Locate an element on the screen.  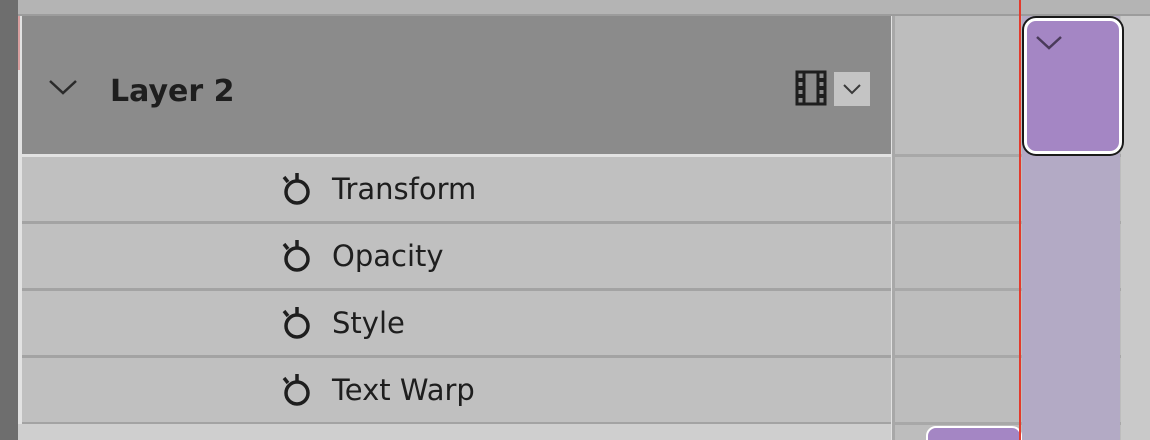
property-label: Transform is located at coordinates (404, 189).